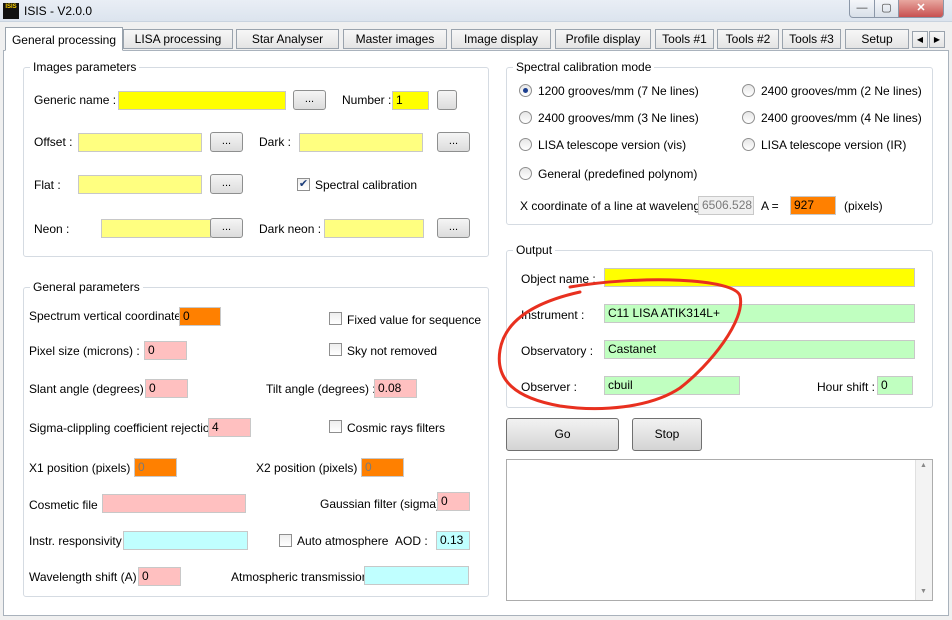 This screenshot has width=952, height=620. Describe the element at coordinates (86, 287) in the screenshot. I see `group-title: General parameters` at that location.